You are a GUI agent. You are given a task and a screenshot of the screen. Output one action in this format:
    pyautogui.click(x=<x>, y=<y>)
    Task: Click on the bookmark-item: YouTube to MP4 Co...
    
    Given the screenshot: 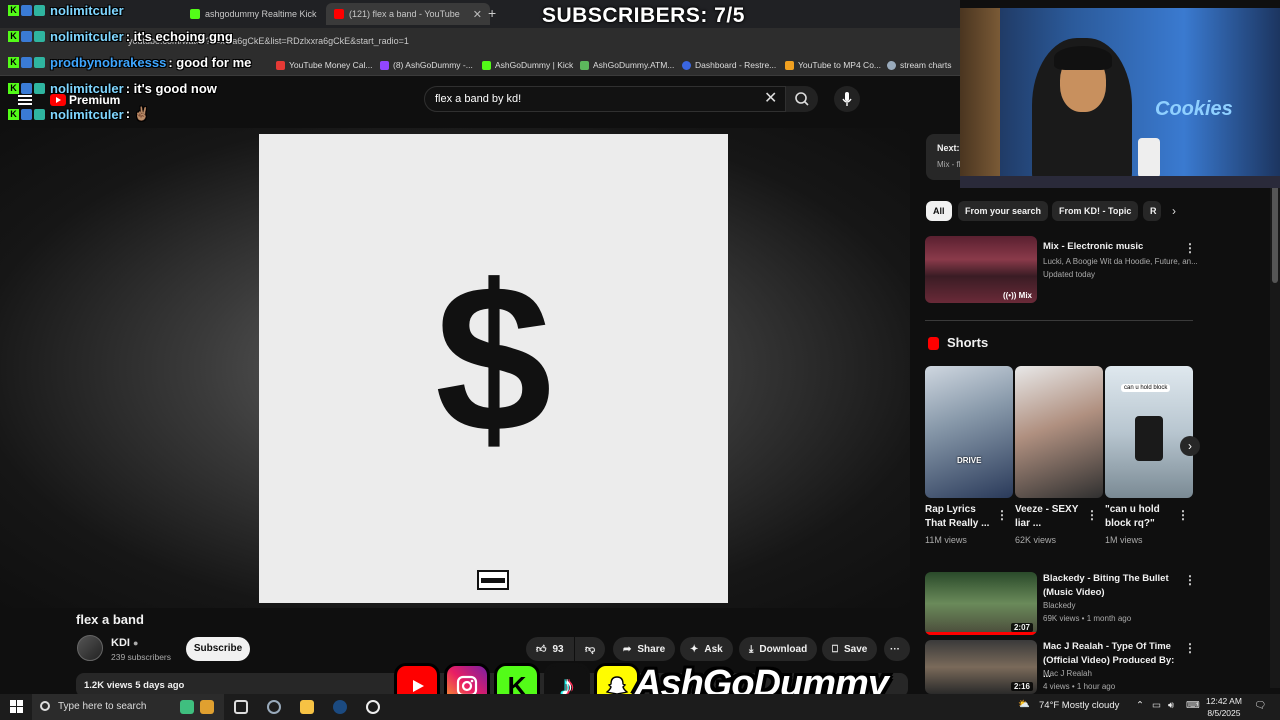 What is the action you would take?
    pyautogui.click(x=833, y=65)
    